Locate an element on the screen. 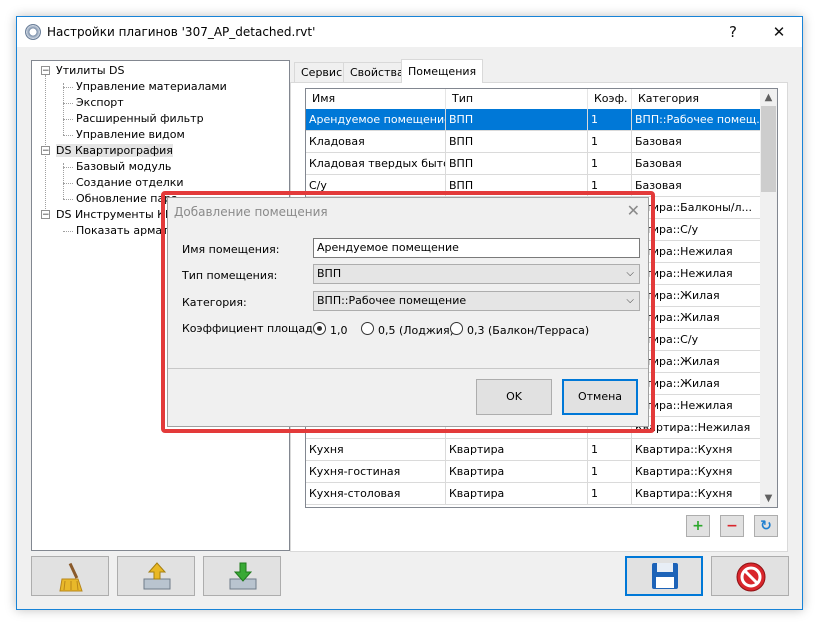  import-icon is located at coordinates (157, 576).